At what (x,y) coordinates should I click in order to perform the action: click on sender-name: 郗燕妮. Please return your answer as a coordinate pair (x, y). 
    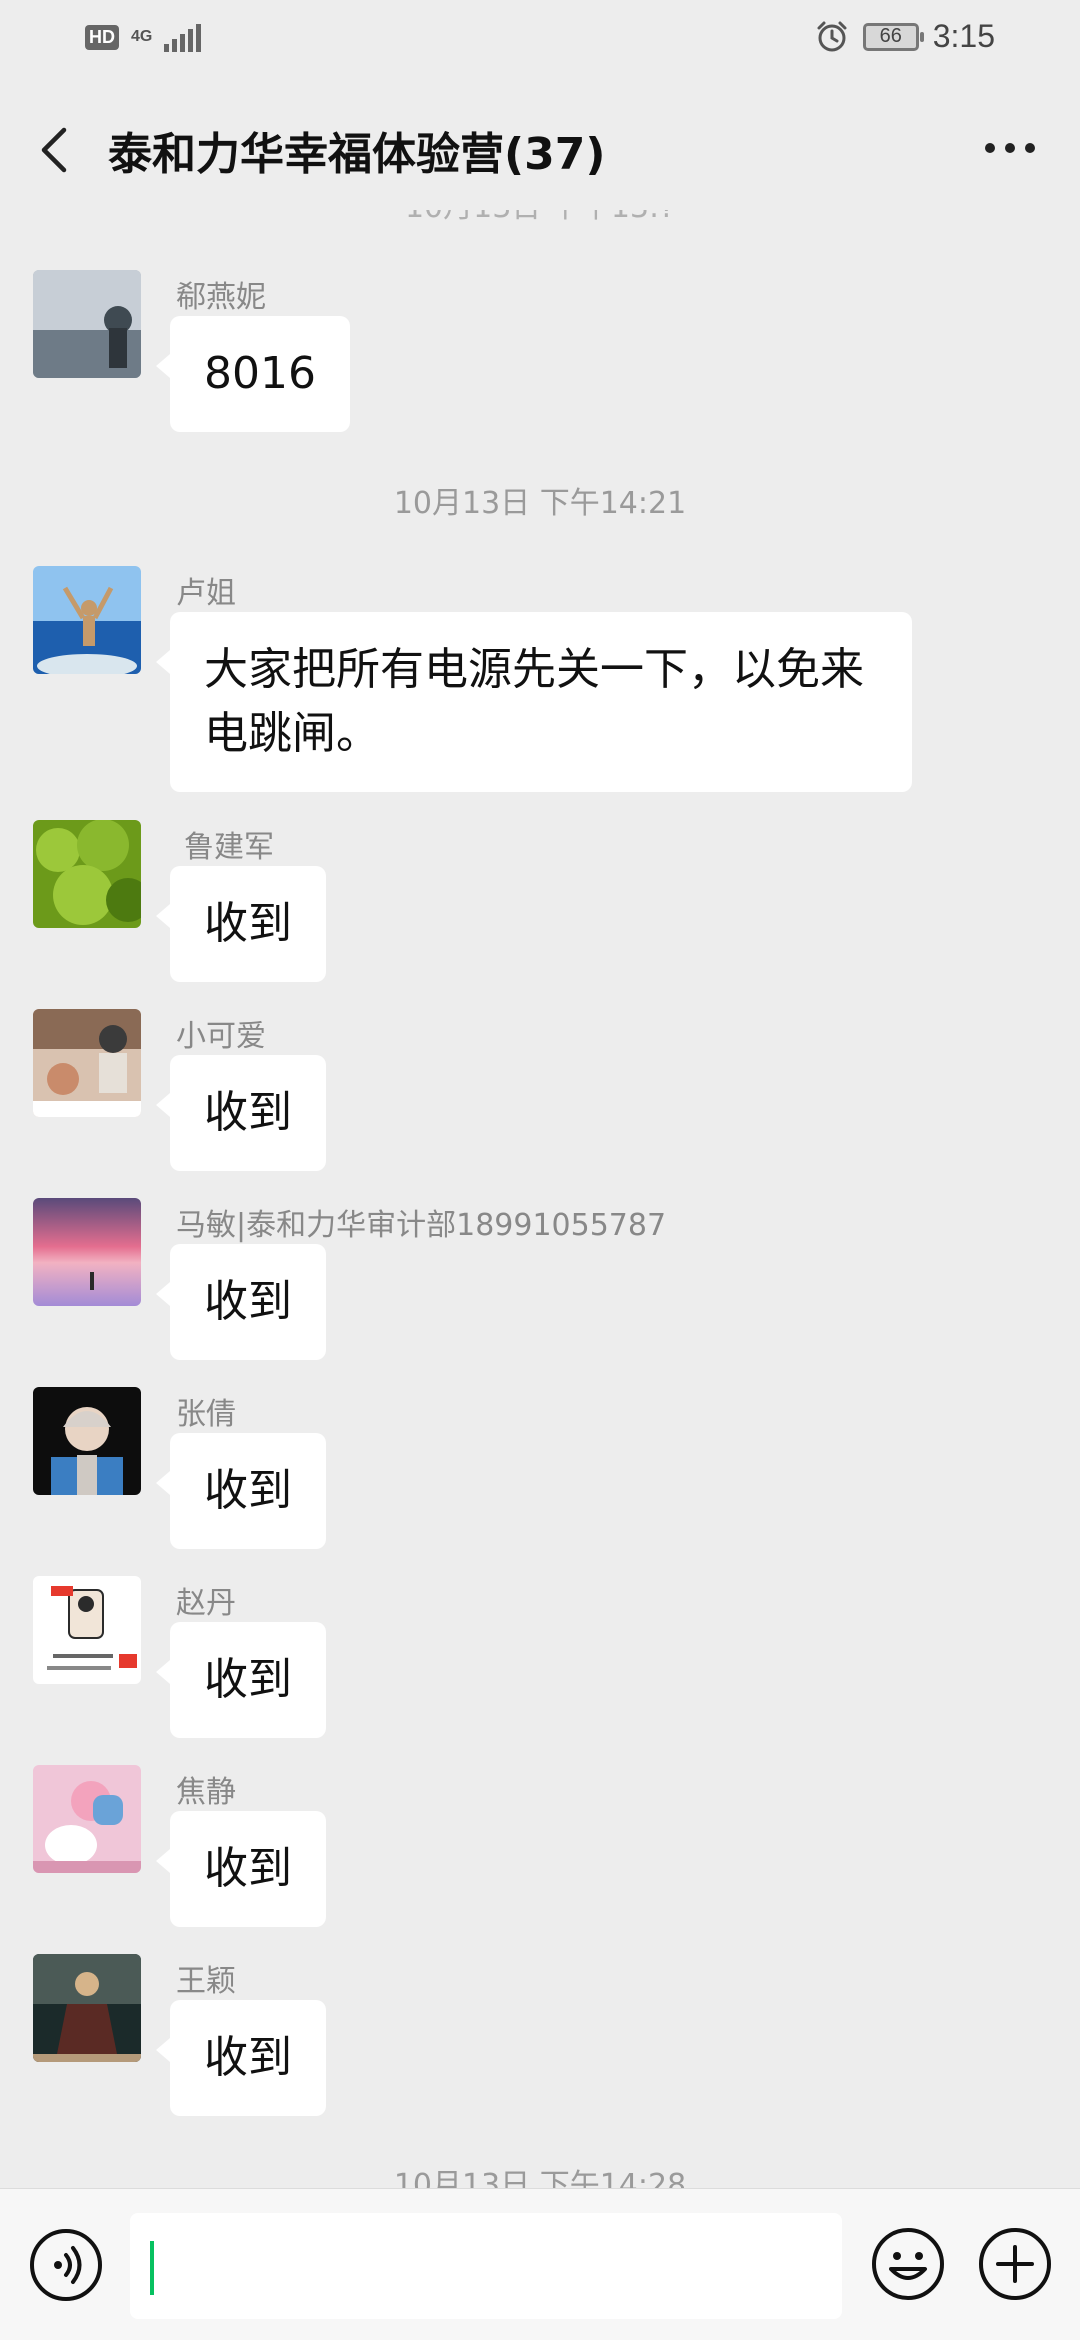
    Looking at the image, I should click on (221, 297).